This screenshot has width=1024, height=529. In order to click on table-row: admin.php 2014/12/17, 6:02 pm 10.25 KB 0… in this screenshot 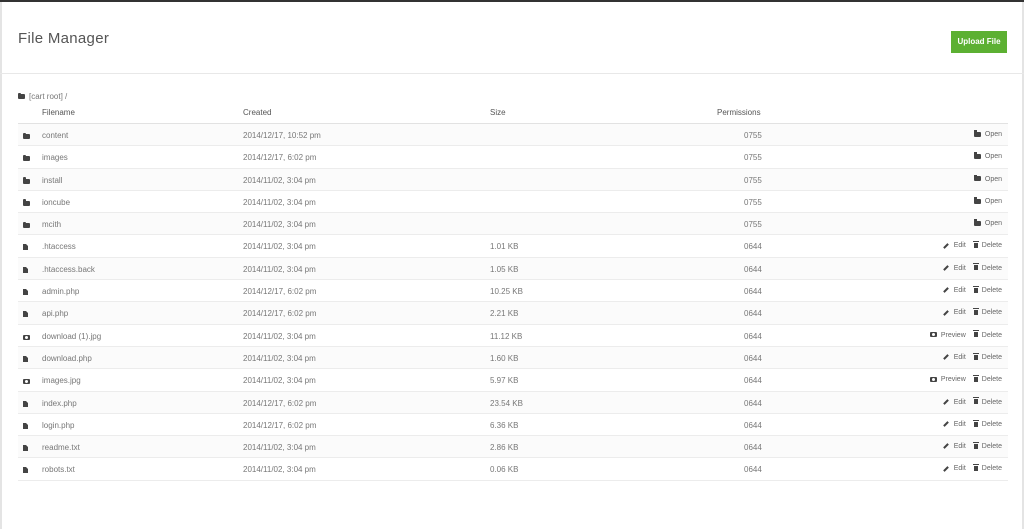, I will do `click(513, 291)`.